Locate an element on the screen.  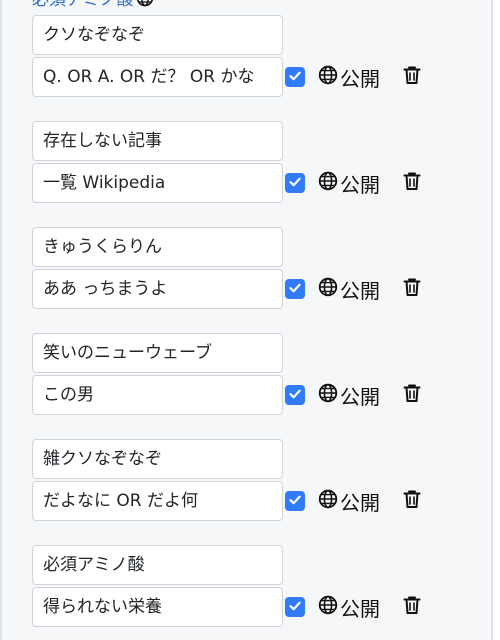
entry-item: 存在しない記事 一覧 Wikipedia 公開 is located at coordinates (242, 167).